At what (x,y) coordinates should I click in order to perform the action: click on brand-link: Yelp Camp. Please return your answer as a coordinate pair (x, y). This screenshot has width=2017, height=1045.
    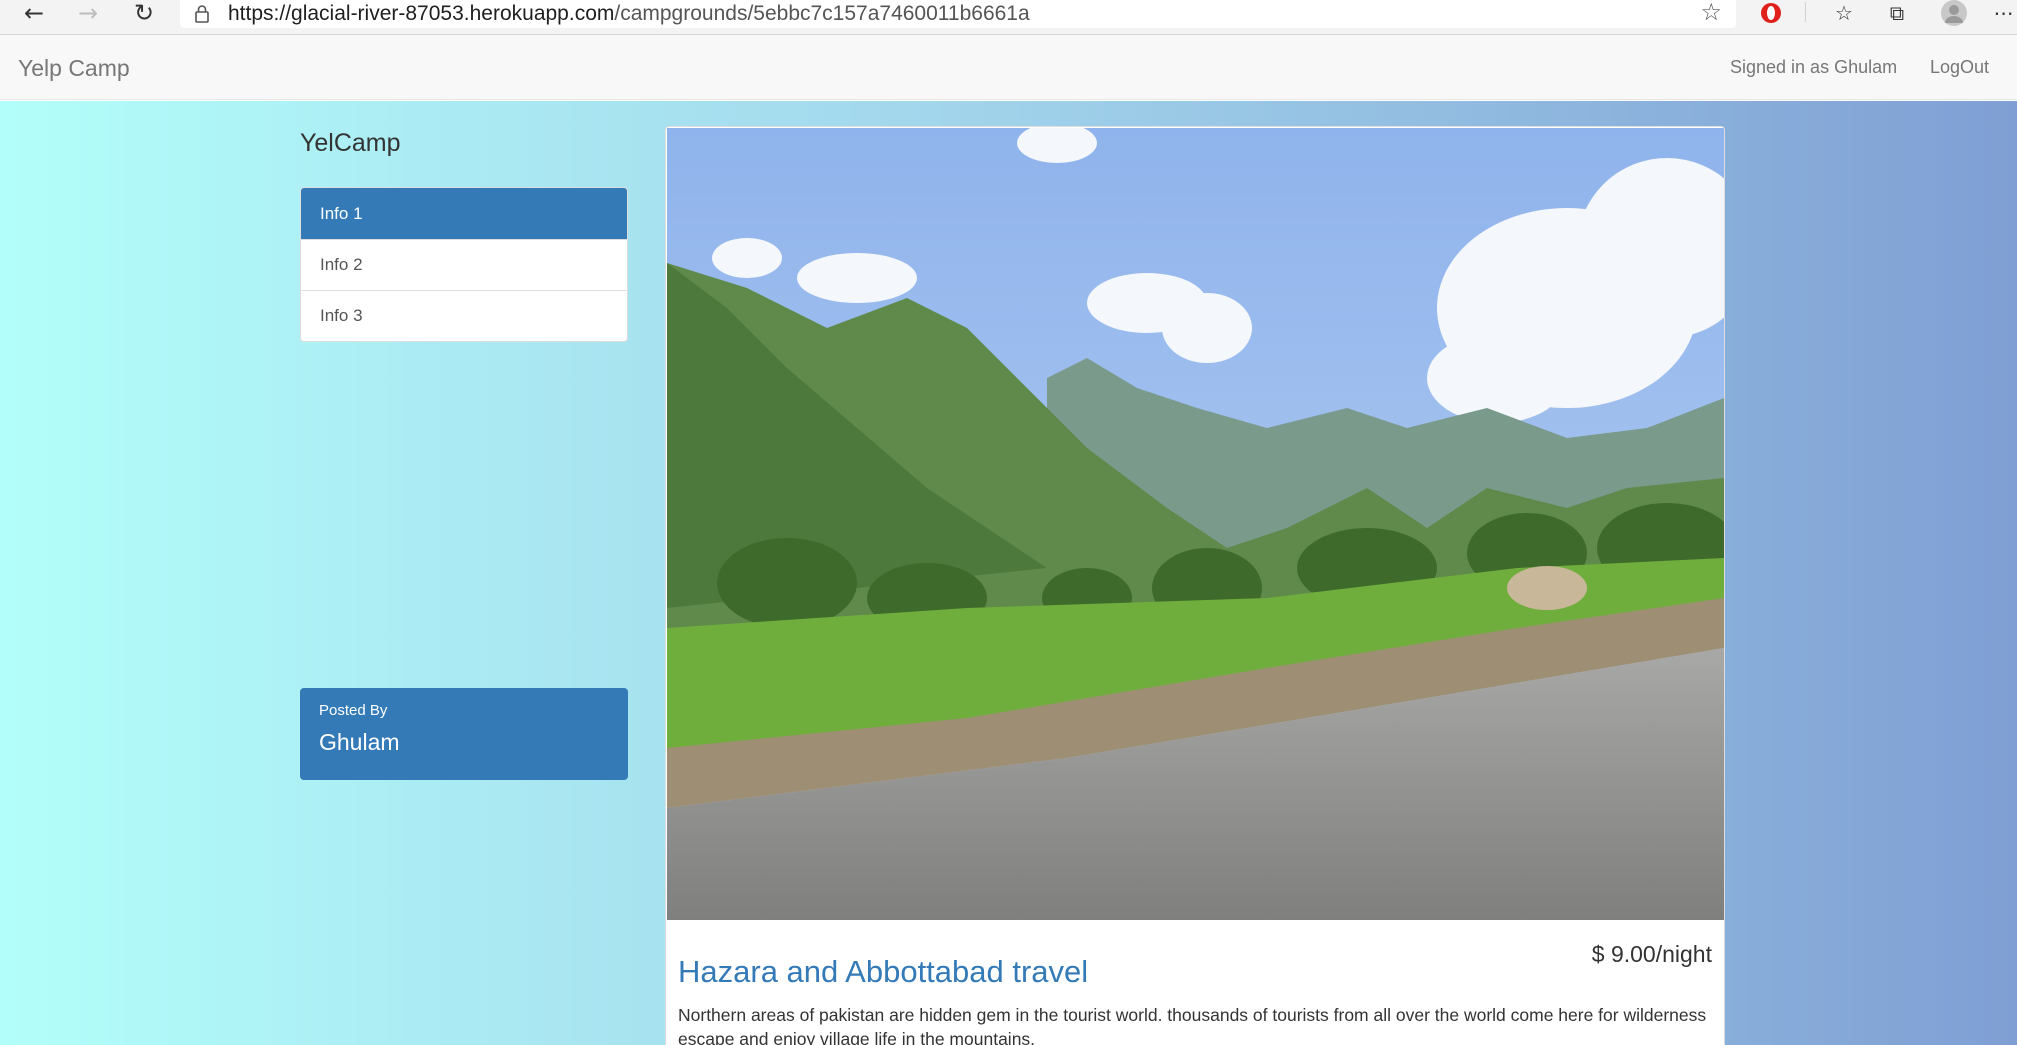
    Looking at the image, I should click on (74, 68).